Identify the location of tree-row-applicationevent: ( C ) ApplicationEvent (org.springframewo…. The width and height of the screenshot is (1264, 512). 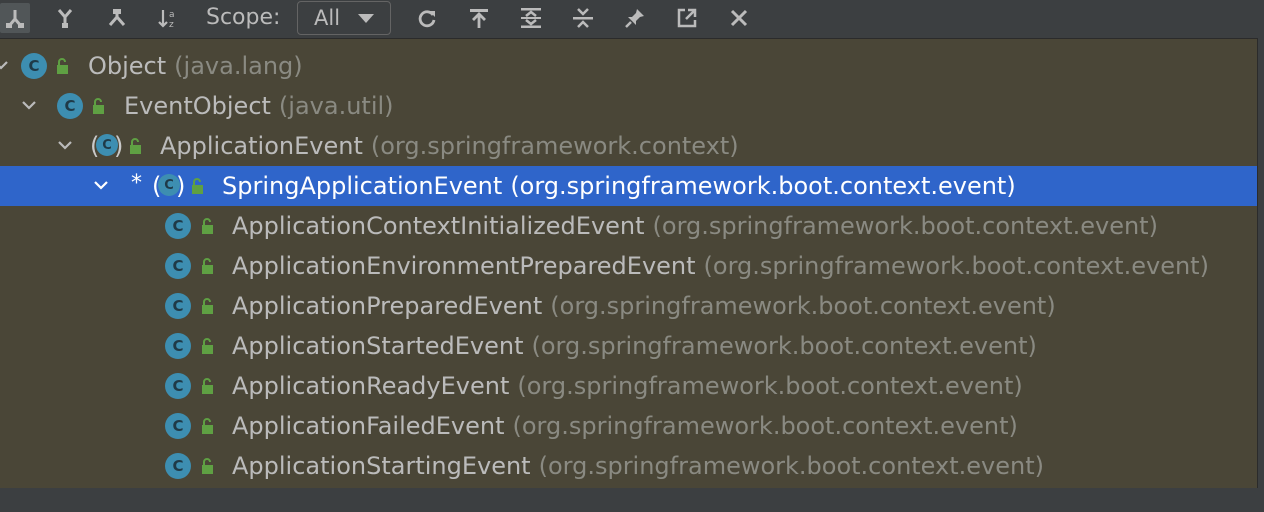
(629, 146).